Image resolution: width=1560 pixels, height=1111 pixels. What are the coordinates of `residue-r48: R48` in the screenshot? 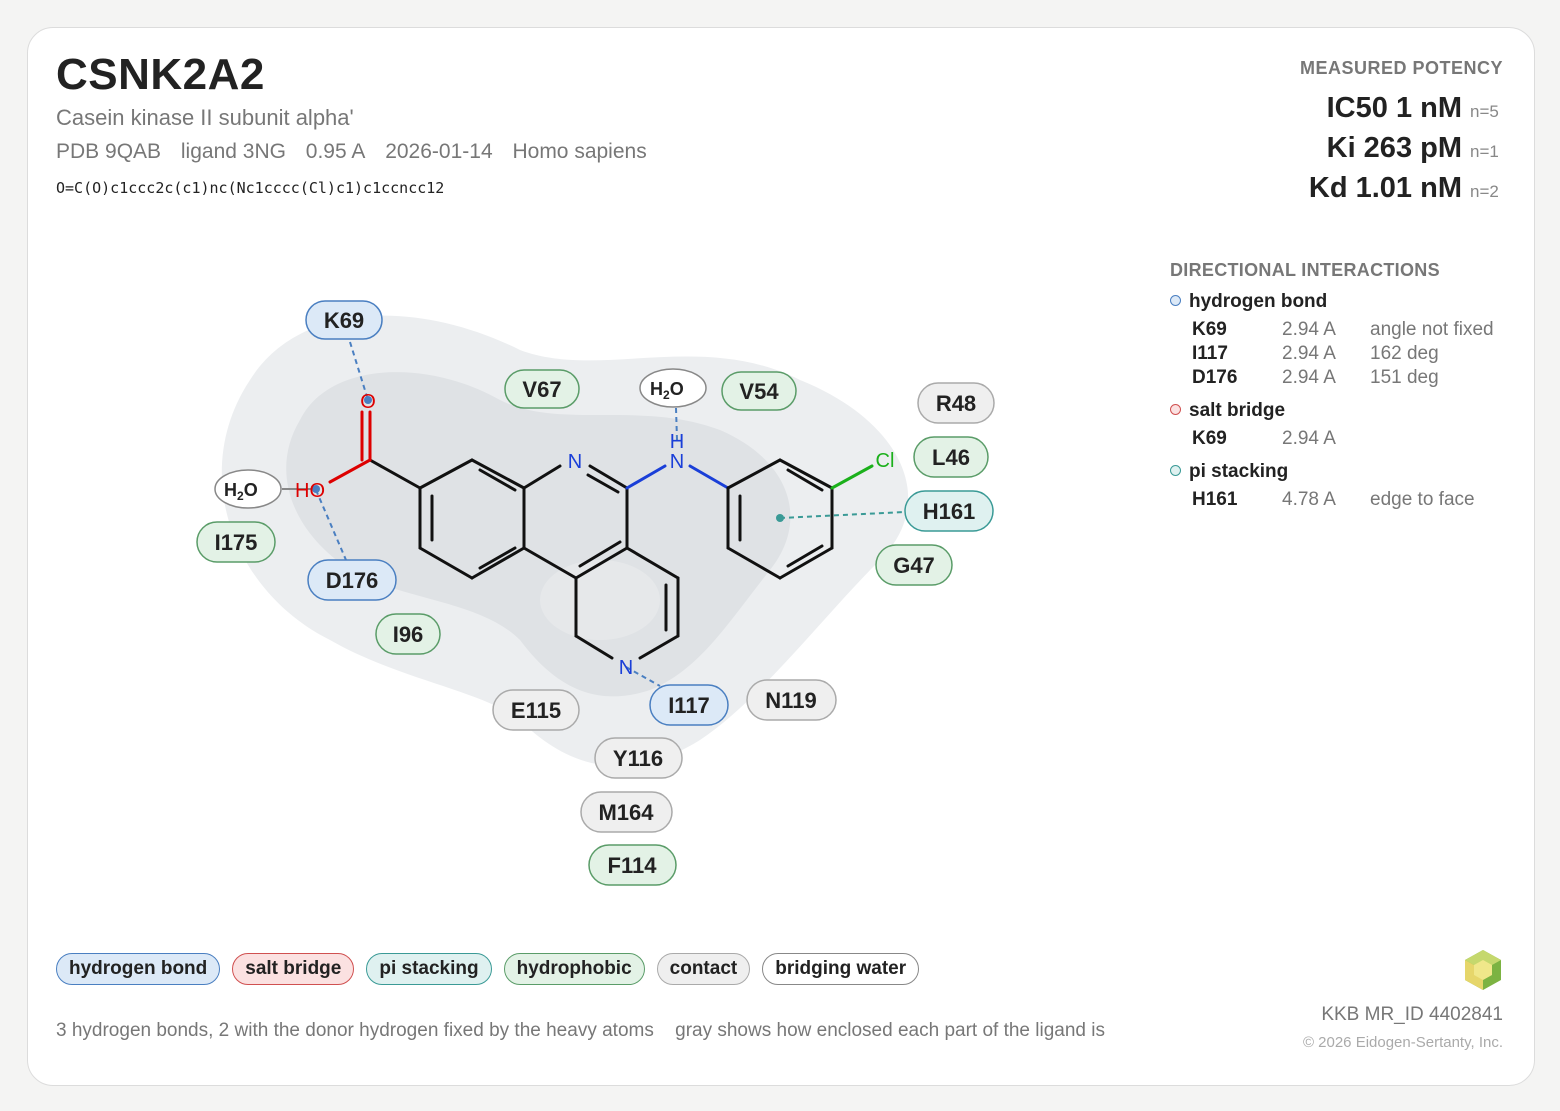 It's located at (956, 403).